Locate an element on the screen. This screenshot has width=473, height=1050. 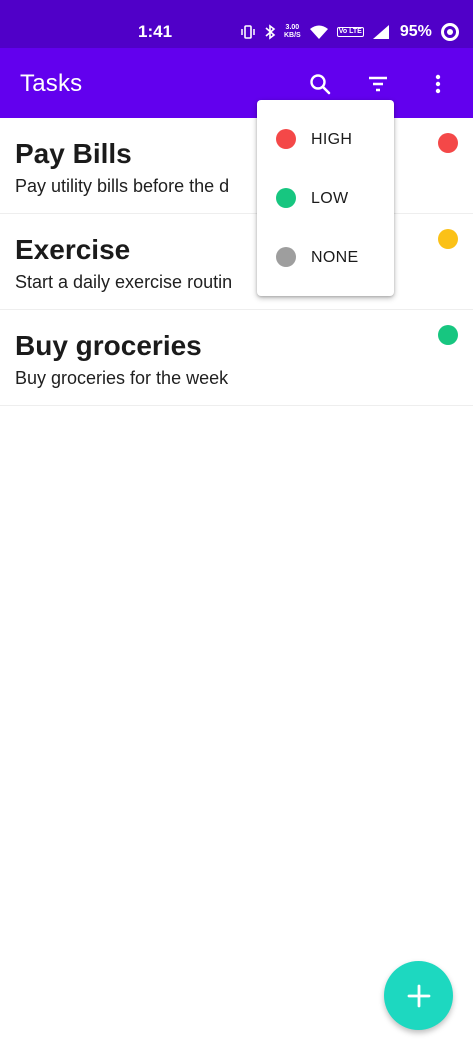
task-title: Pay Bills is located at coordinates (73, 153).